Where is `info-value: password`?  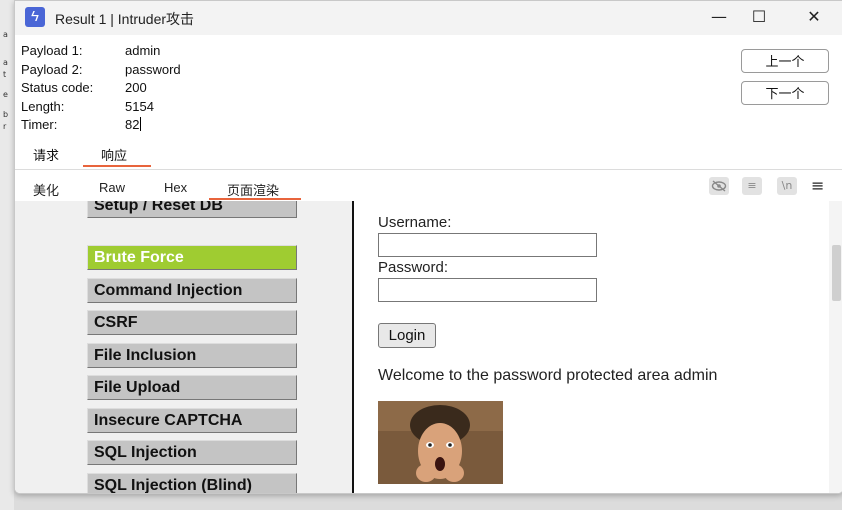
info-value: password is located at coordinates (153, 69).